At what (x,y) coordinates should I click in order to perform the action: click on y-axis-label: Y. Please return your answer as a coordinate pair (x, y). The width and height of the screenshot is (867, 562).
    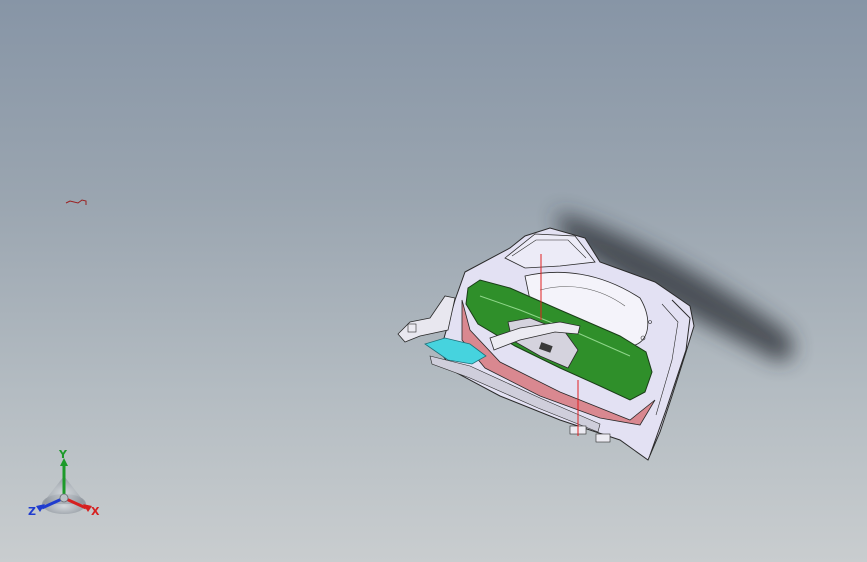
    Looking at the image, I should click on (63, 454).